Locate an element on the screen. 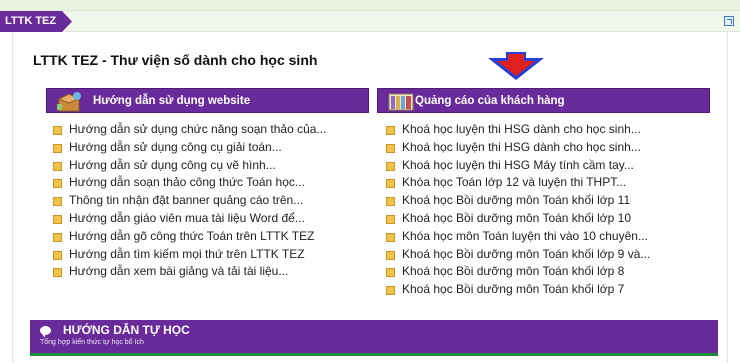  tab-lttk-tez: LTTK TEZ is located at coordinates (36, 21).